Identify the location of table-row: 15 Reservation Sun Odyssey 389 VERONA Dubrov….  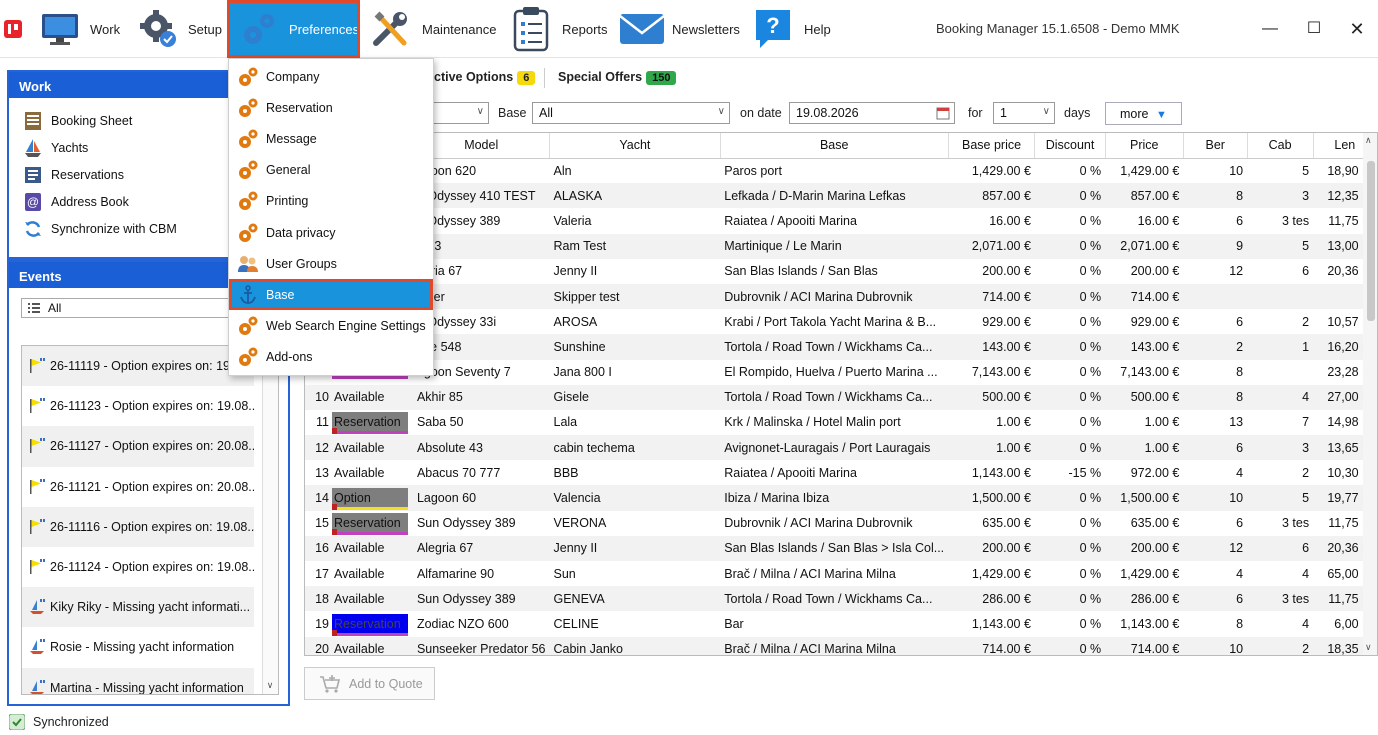
(841, 523).